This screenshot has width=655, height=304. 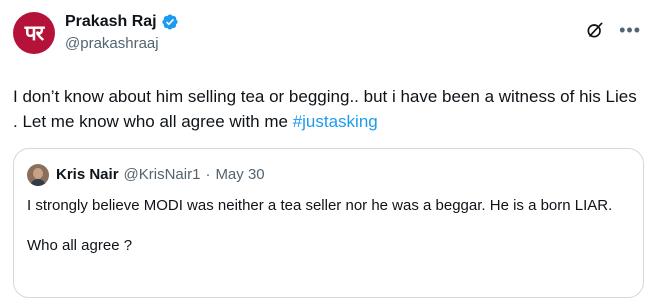 I want to click on more-icon: •••, so click(x=630, y=30).